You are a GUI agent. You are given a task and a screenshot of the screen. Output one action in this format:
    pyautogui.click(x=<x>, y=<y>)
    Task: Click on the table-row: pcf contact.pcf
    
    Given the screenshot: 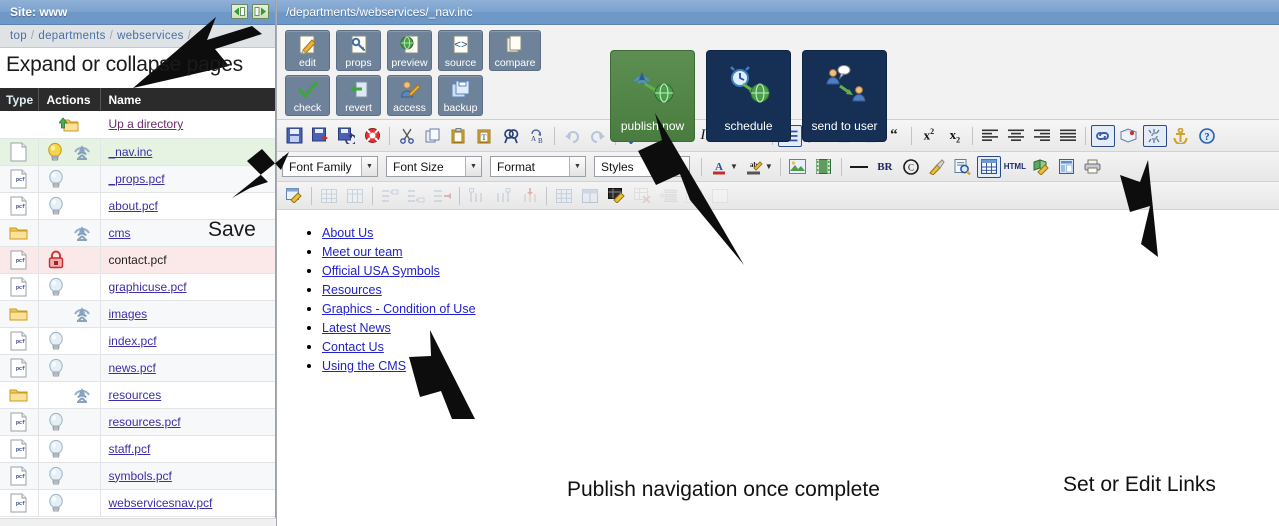 What is the action you would take?
    pyautogui.click(x=137, y=260)
    